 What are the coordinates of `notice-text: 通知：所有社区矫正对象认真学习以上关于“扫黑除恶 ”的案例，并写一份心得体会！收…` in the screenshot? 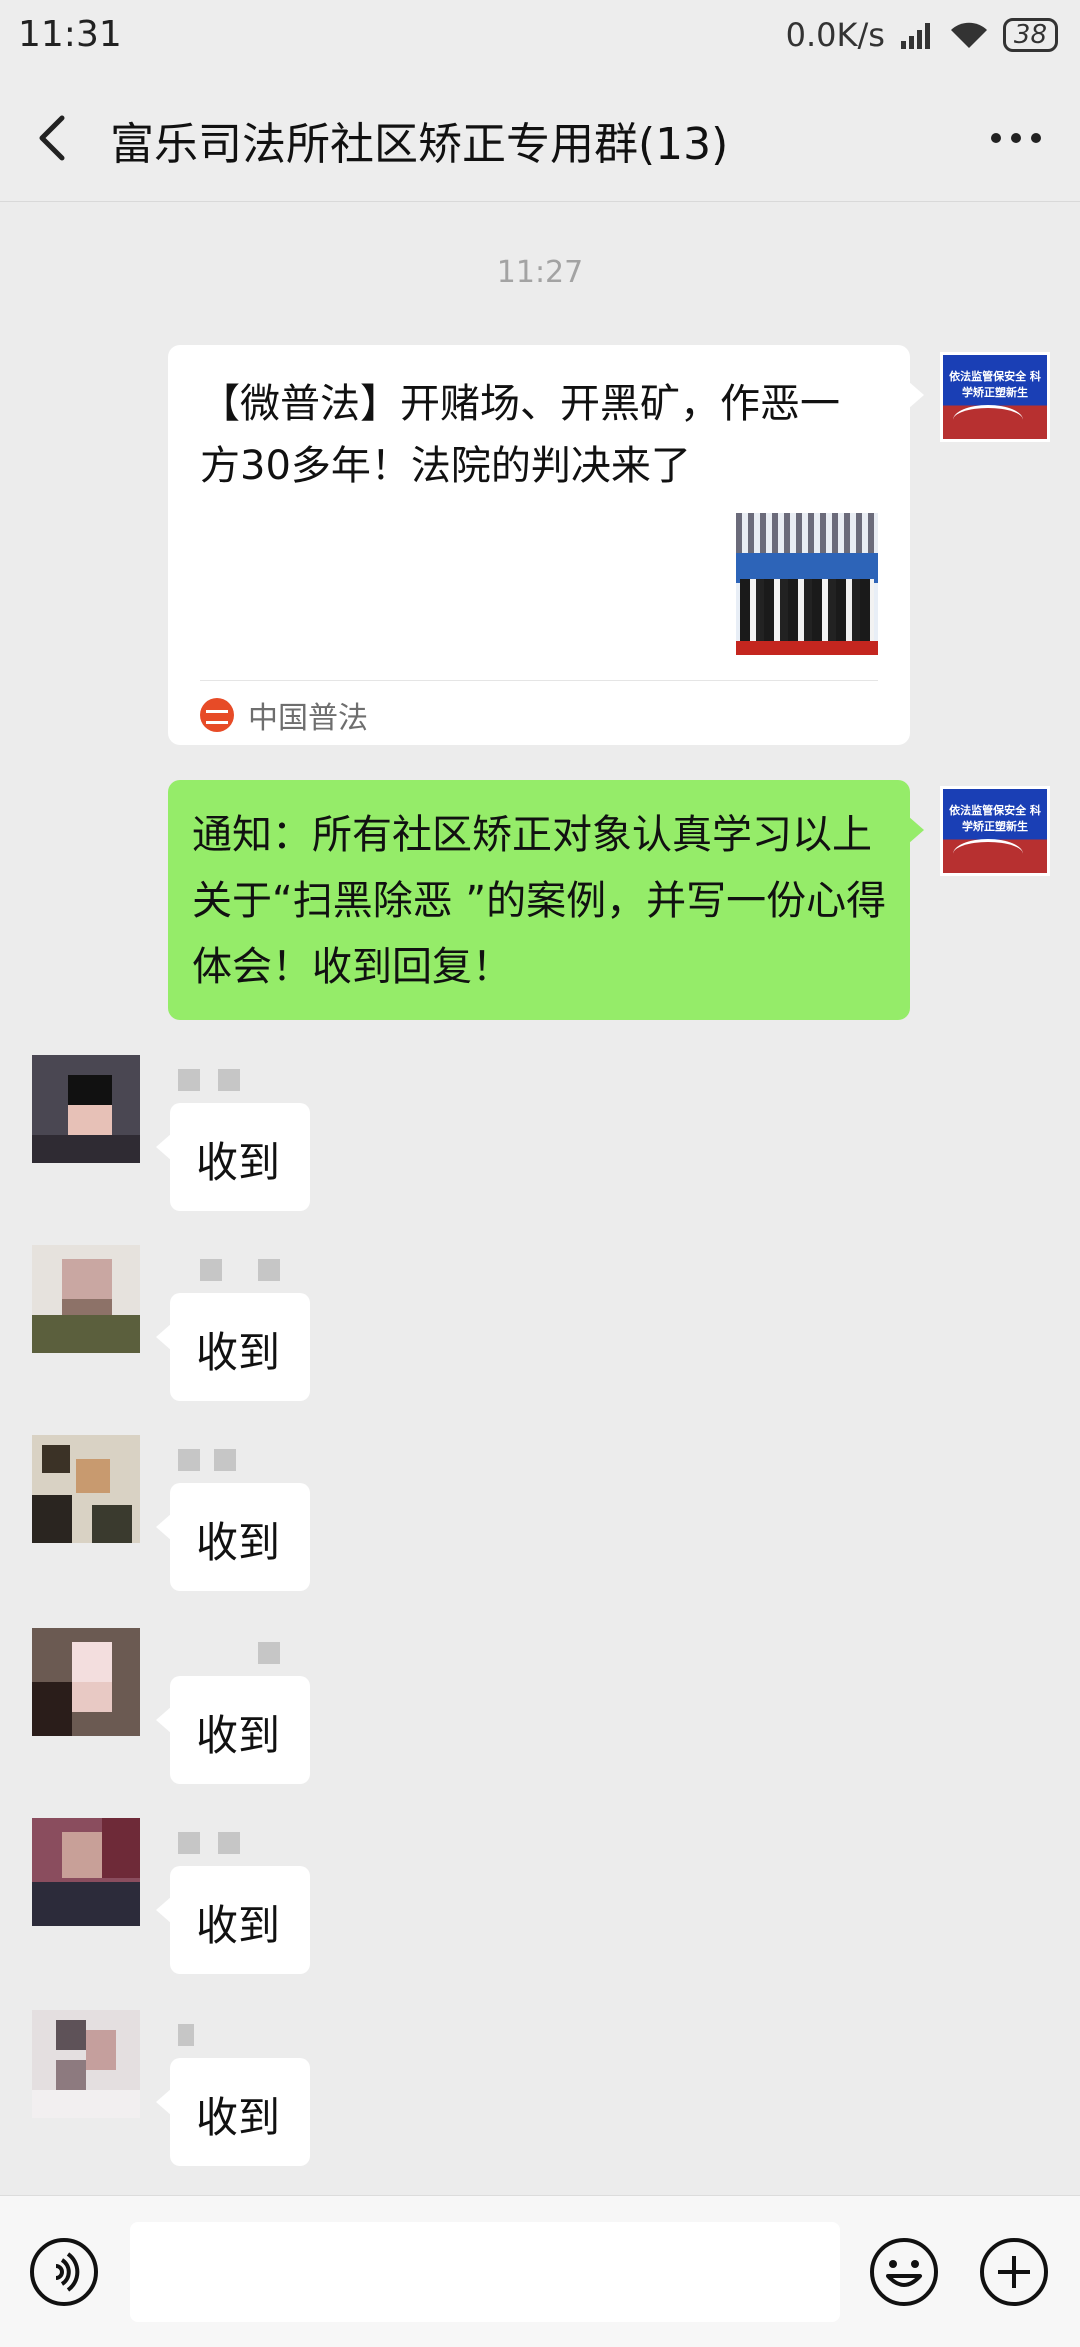 It's located at (539, 901).